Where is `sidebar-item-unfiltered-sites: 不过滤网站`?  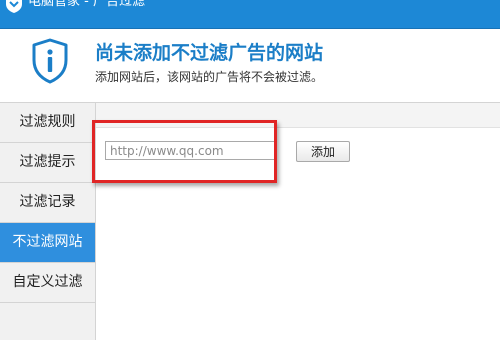 sidebar-item-unfiltered-sites: 不过滤网站 is located at coordinates (47, 243).